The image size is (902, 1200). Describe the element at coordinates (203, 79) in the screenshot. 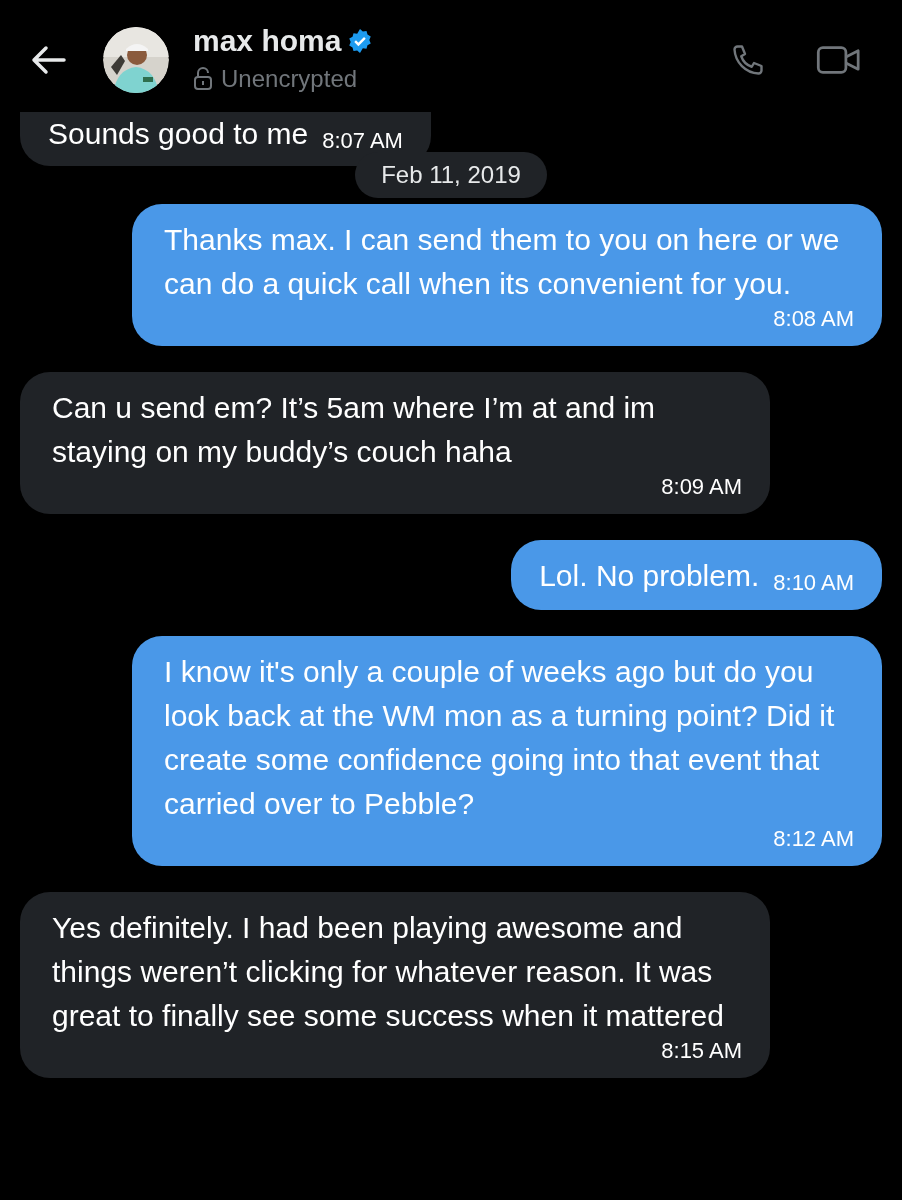

I see `unlocked-padlock-icon` at that location.